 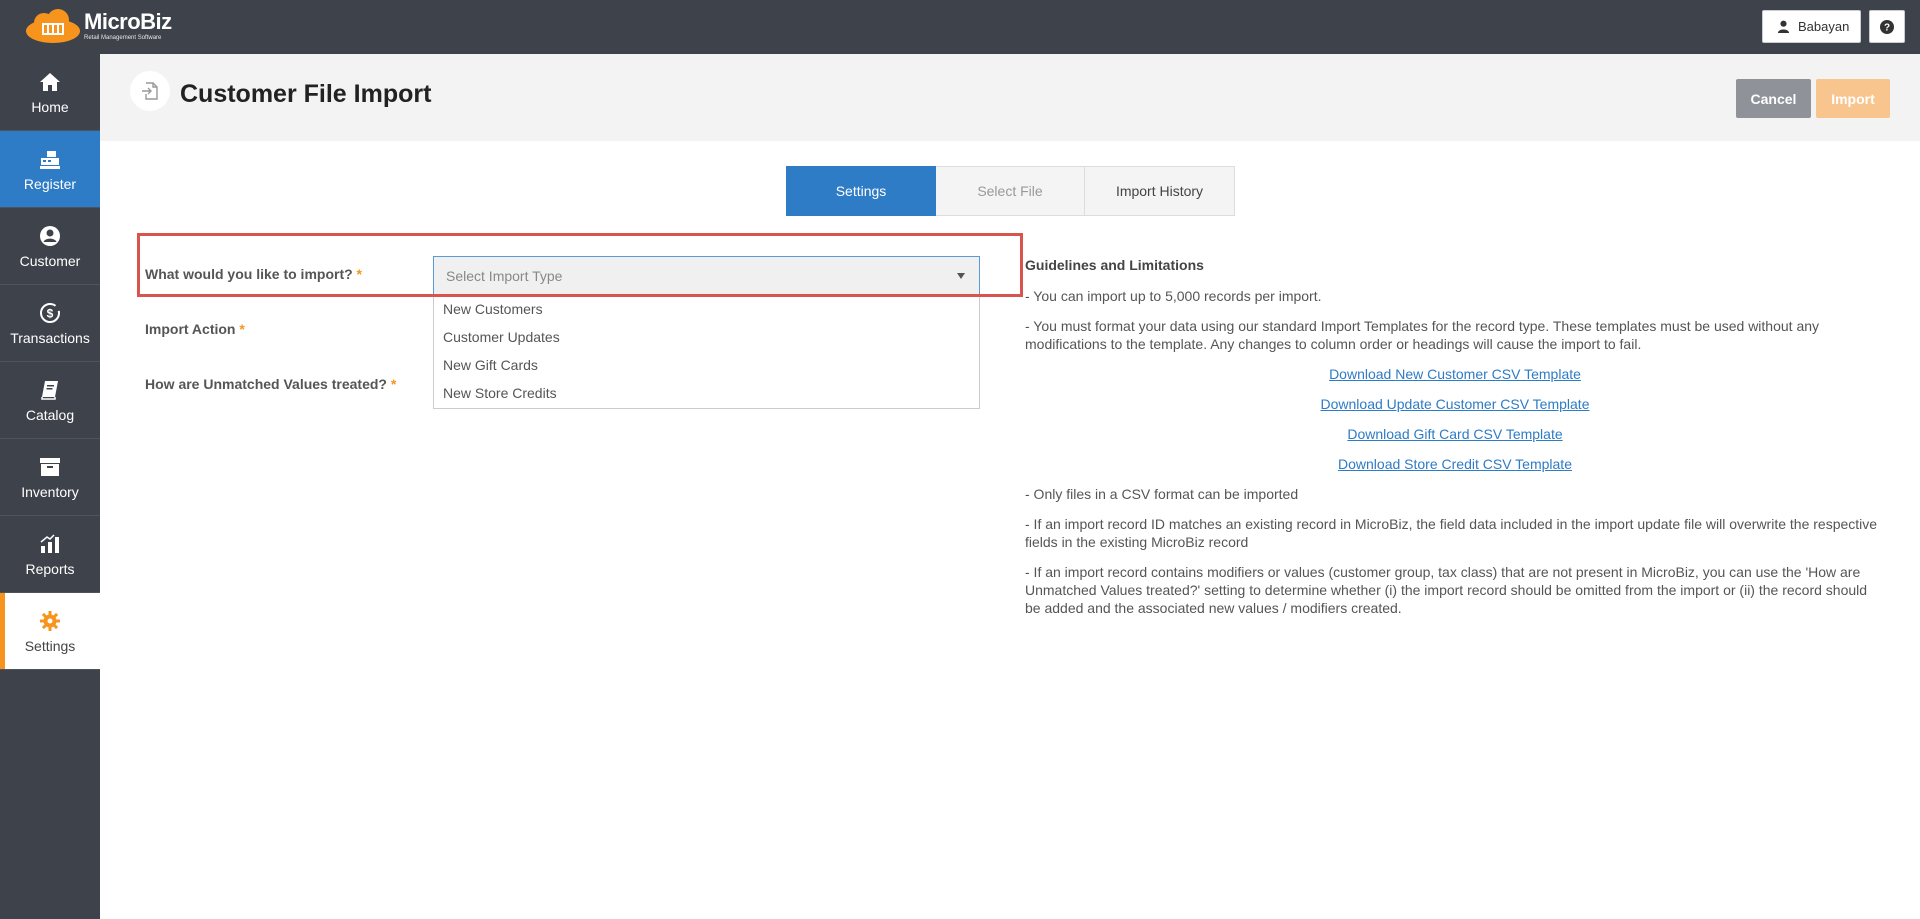 I want to click on unmatched-values-label: How are Unmatched Values treated? *, so click(x=270, y=384).